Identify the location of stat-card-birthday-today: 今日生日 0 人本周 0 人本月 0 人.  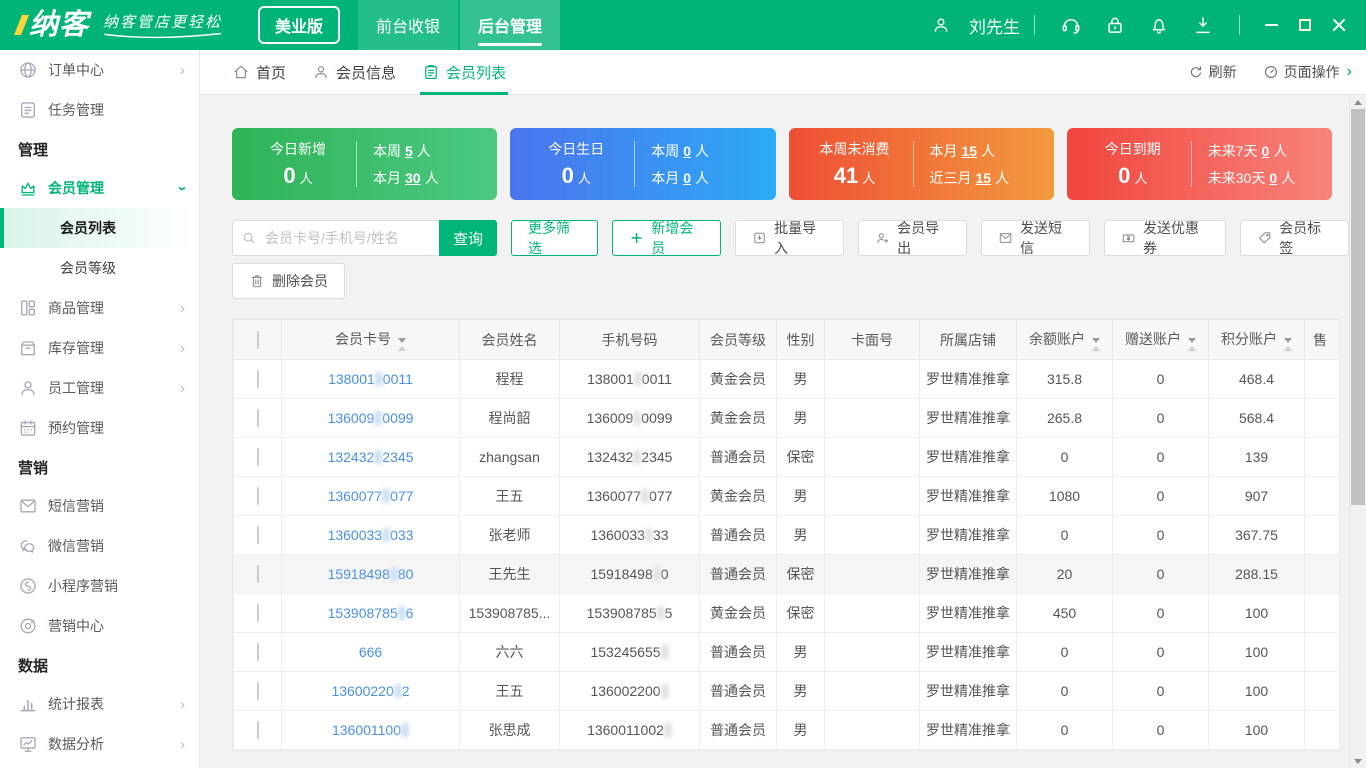
(643, 164).